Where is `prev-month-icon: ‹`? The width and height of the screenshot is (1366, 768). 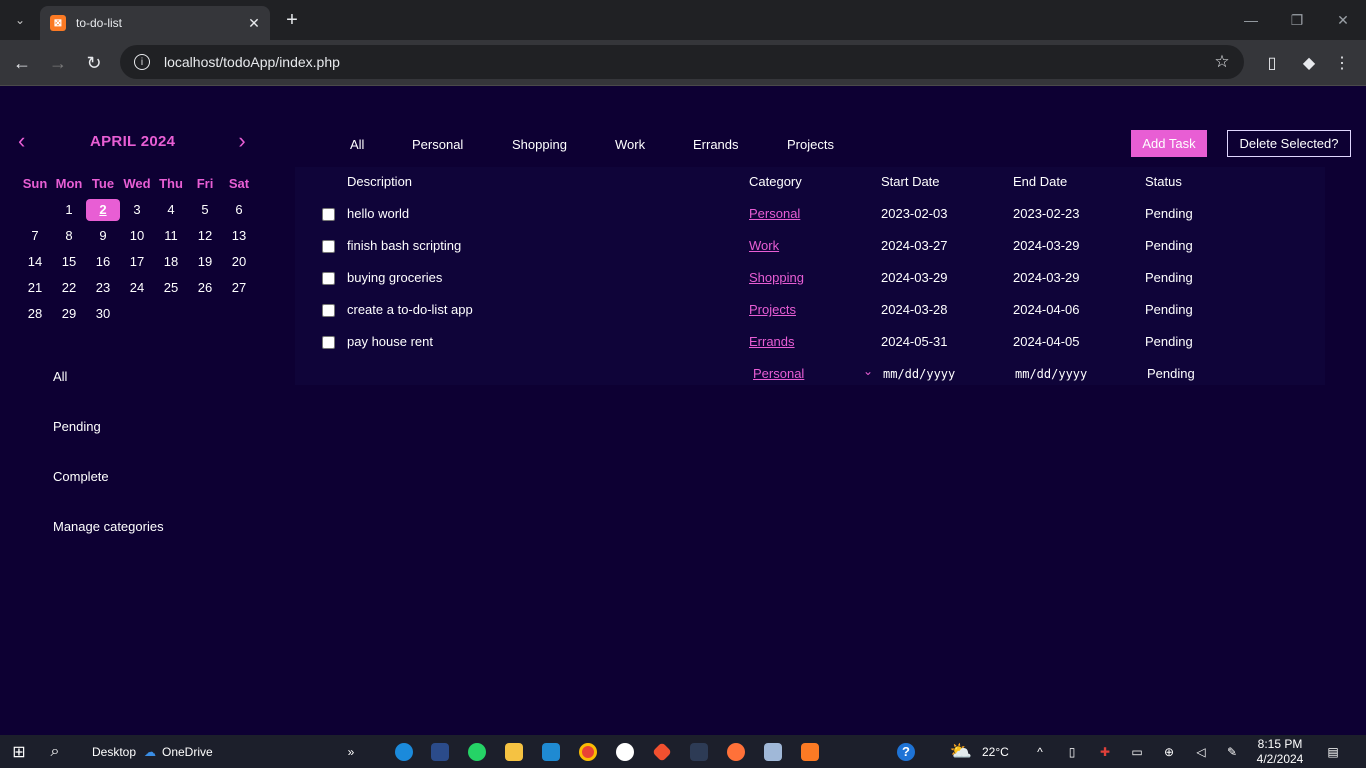
prev-month-icon: ‹ is located at coordinates (28, 141).